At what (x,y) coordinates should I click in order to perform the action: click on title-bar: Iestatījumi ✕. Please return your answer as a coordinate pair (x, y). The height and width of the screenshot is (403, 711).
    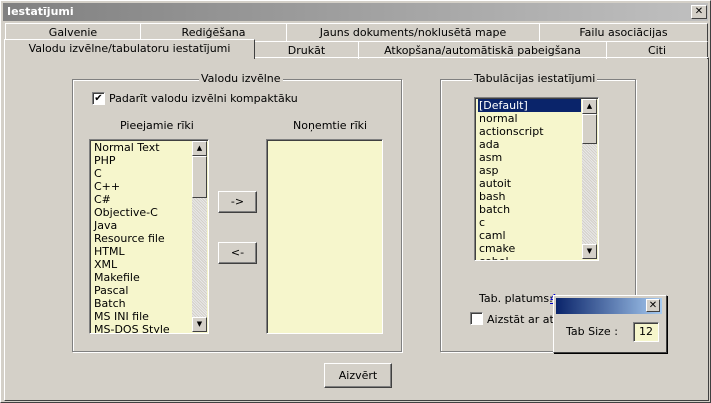
    Looking at the image, I should click on (355, 12).